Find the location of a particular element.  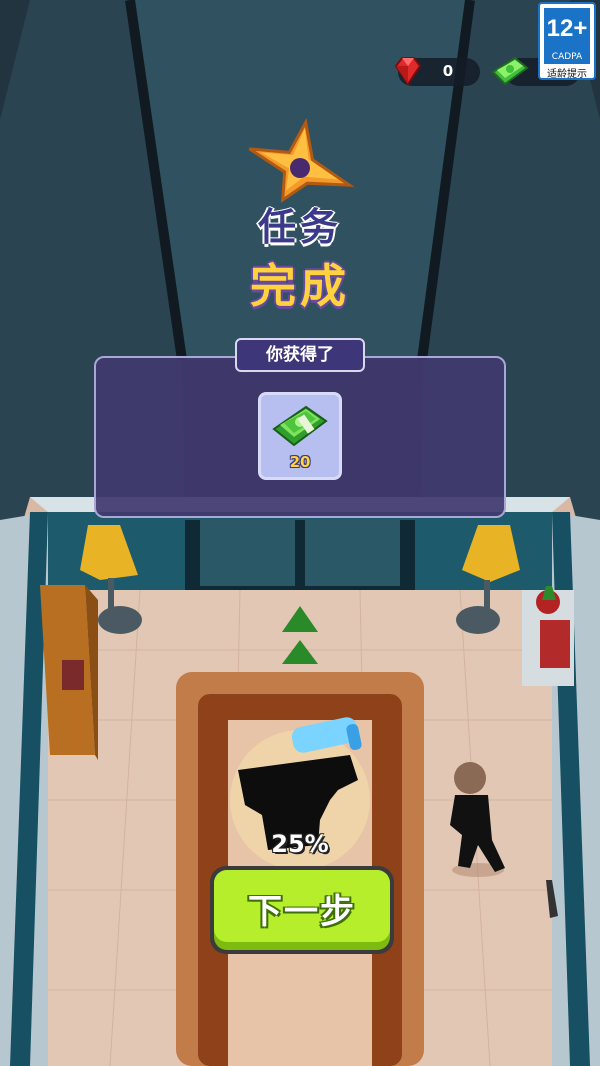

gem-counter: 0 is located at coordinates (437, 71).